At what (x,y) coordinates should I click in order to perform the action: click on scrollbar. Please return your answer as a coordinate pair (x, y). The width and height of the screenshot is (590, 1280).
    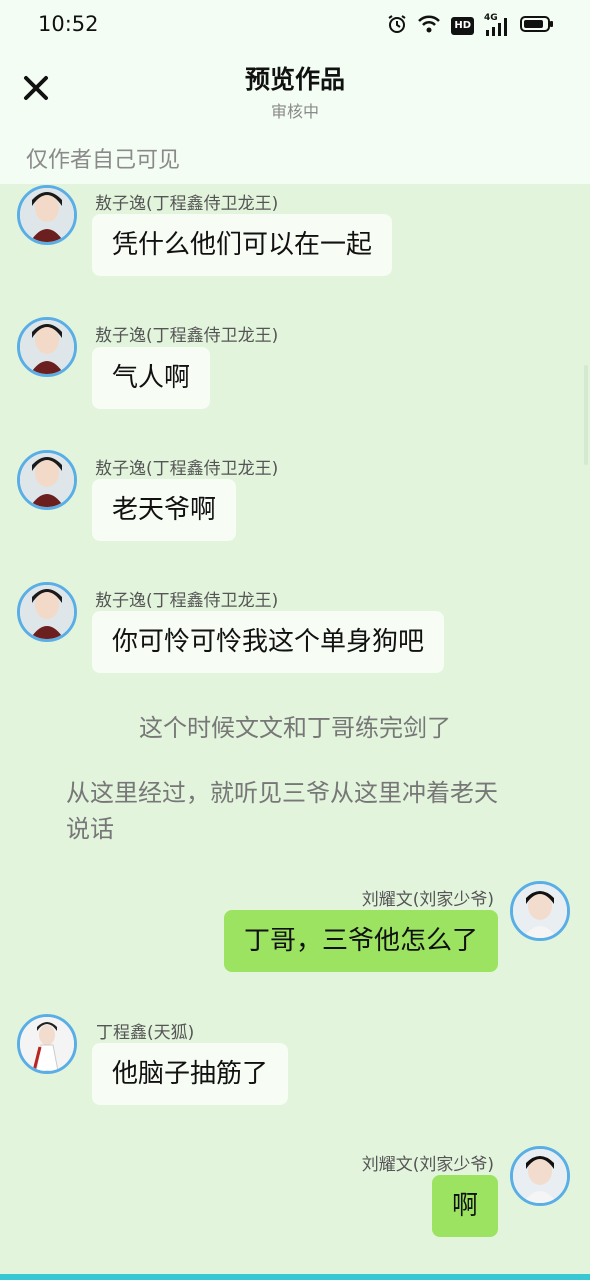
    Looking at the image, I should click on (586, 415).